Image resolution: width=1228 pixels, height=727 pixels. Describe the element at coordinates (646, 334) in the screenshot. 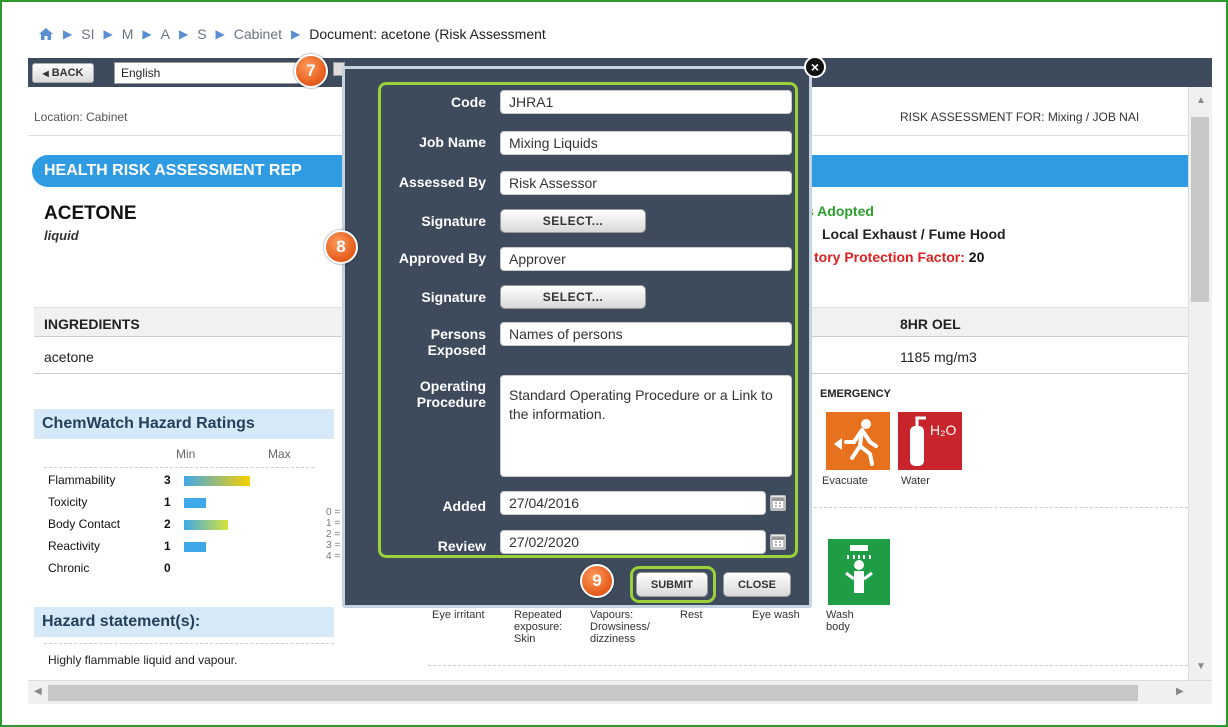

I see `persons-exposed-input: Names of persons` at that location.